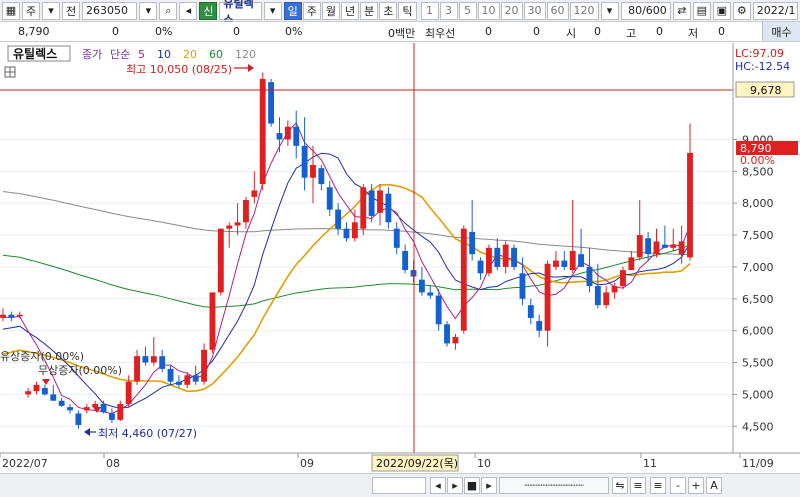  I want to click on grid-icon: ▤, so click(701, 10).